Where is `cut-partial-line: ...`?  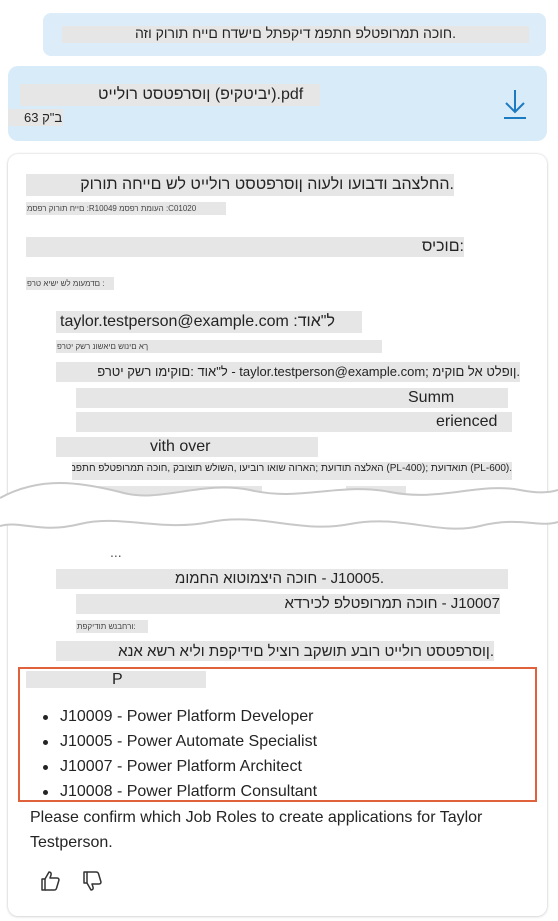 cut-partial-line: ... is located at coordinates (116, 552).